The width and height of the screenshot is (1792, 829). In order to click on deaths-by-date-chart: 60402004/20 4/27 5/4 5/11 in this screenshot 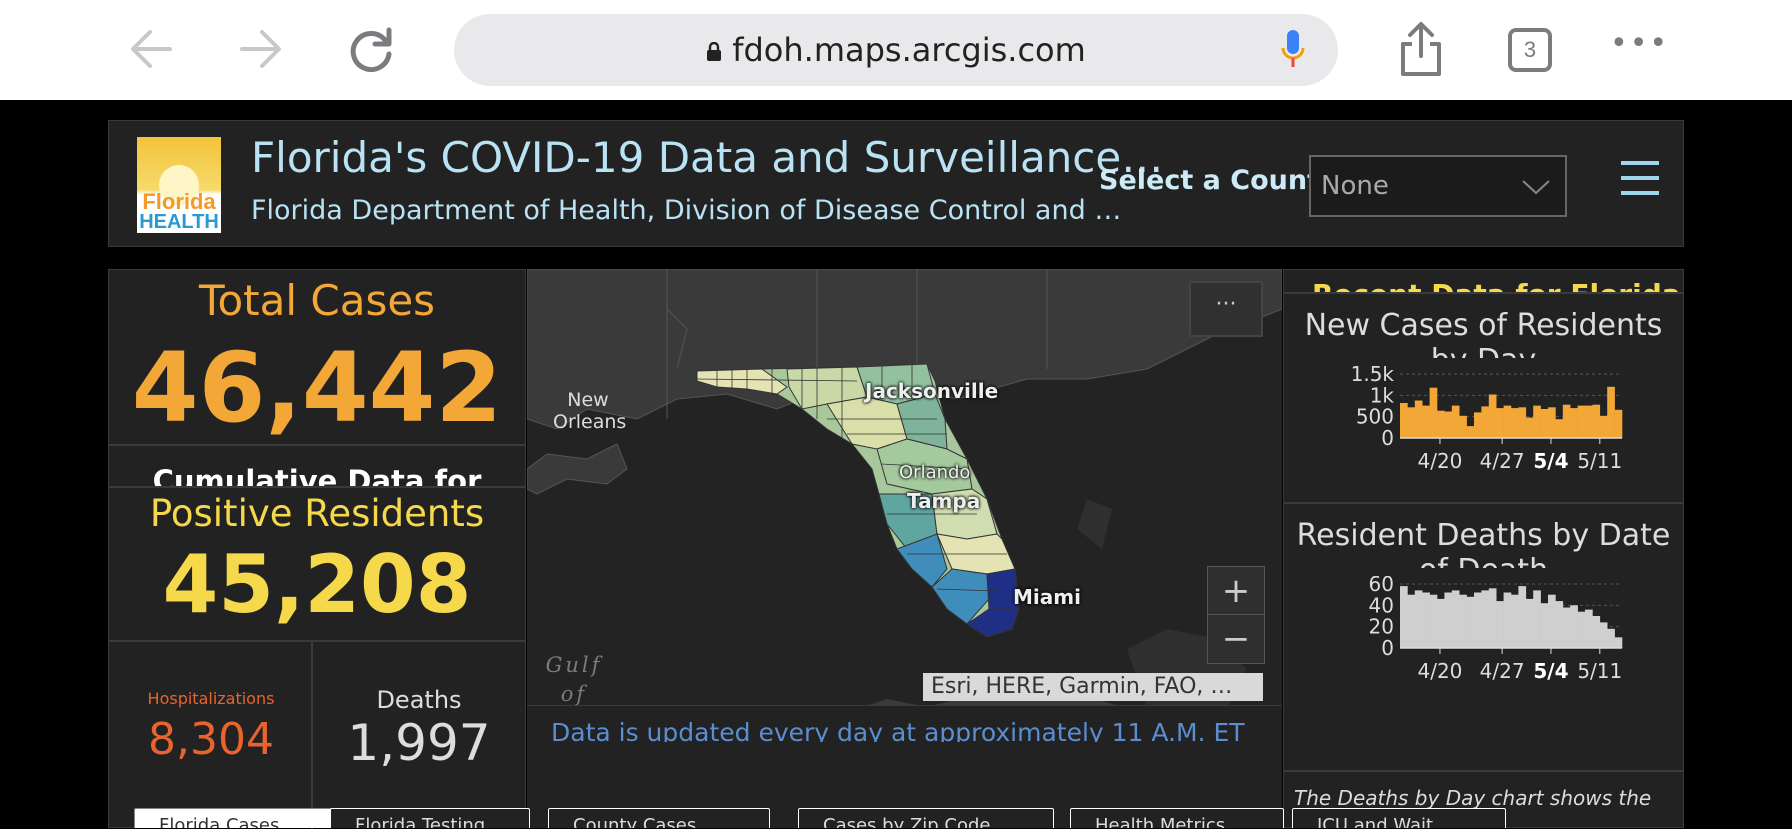, I will do `click(1483, 641)`.